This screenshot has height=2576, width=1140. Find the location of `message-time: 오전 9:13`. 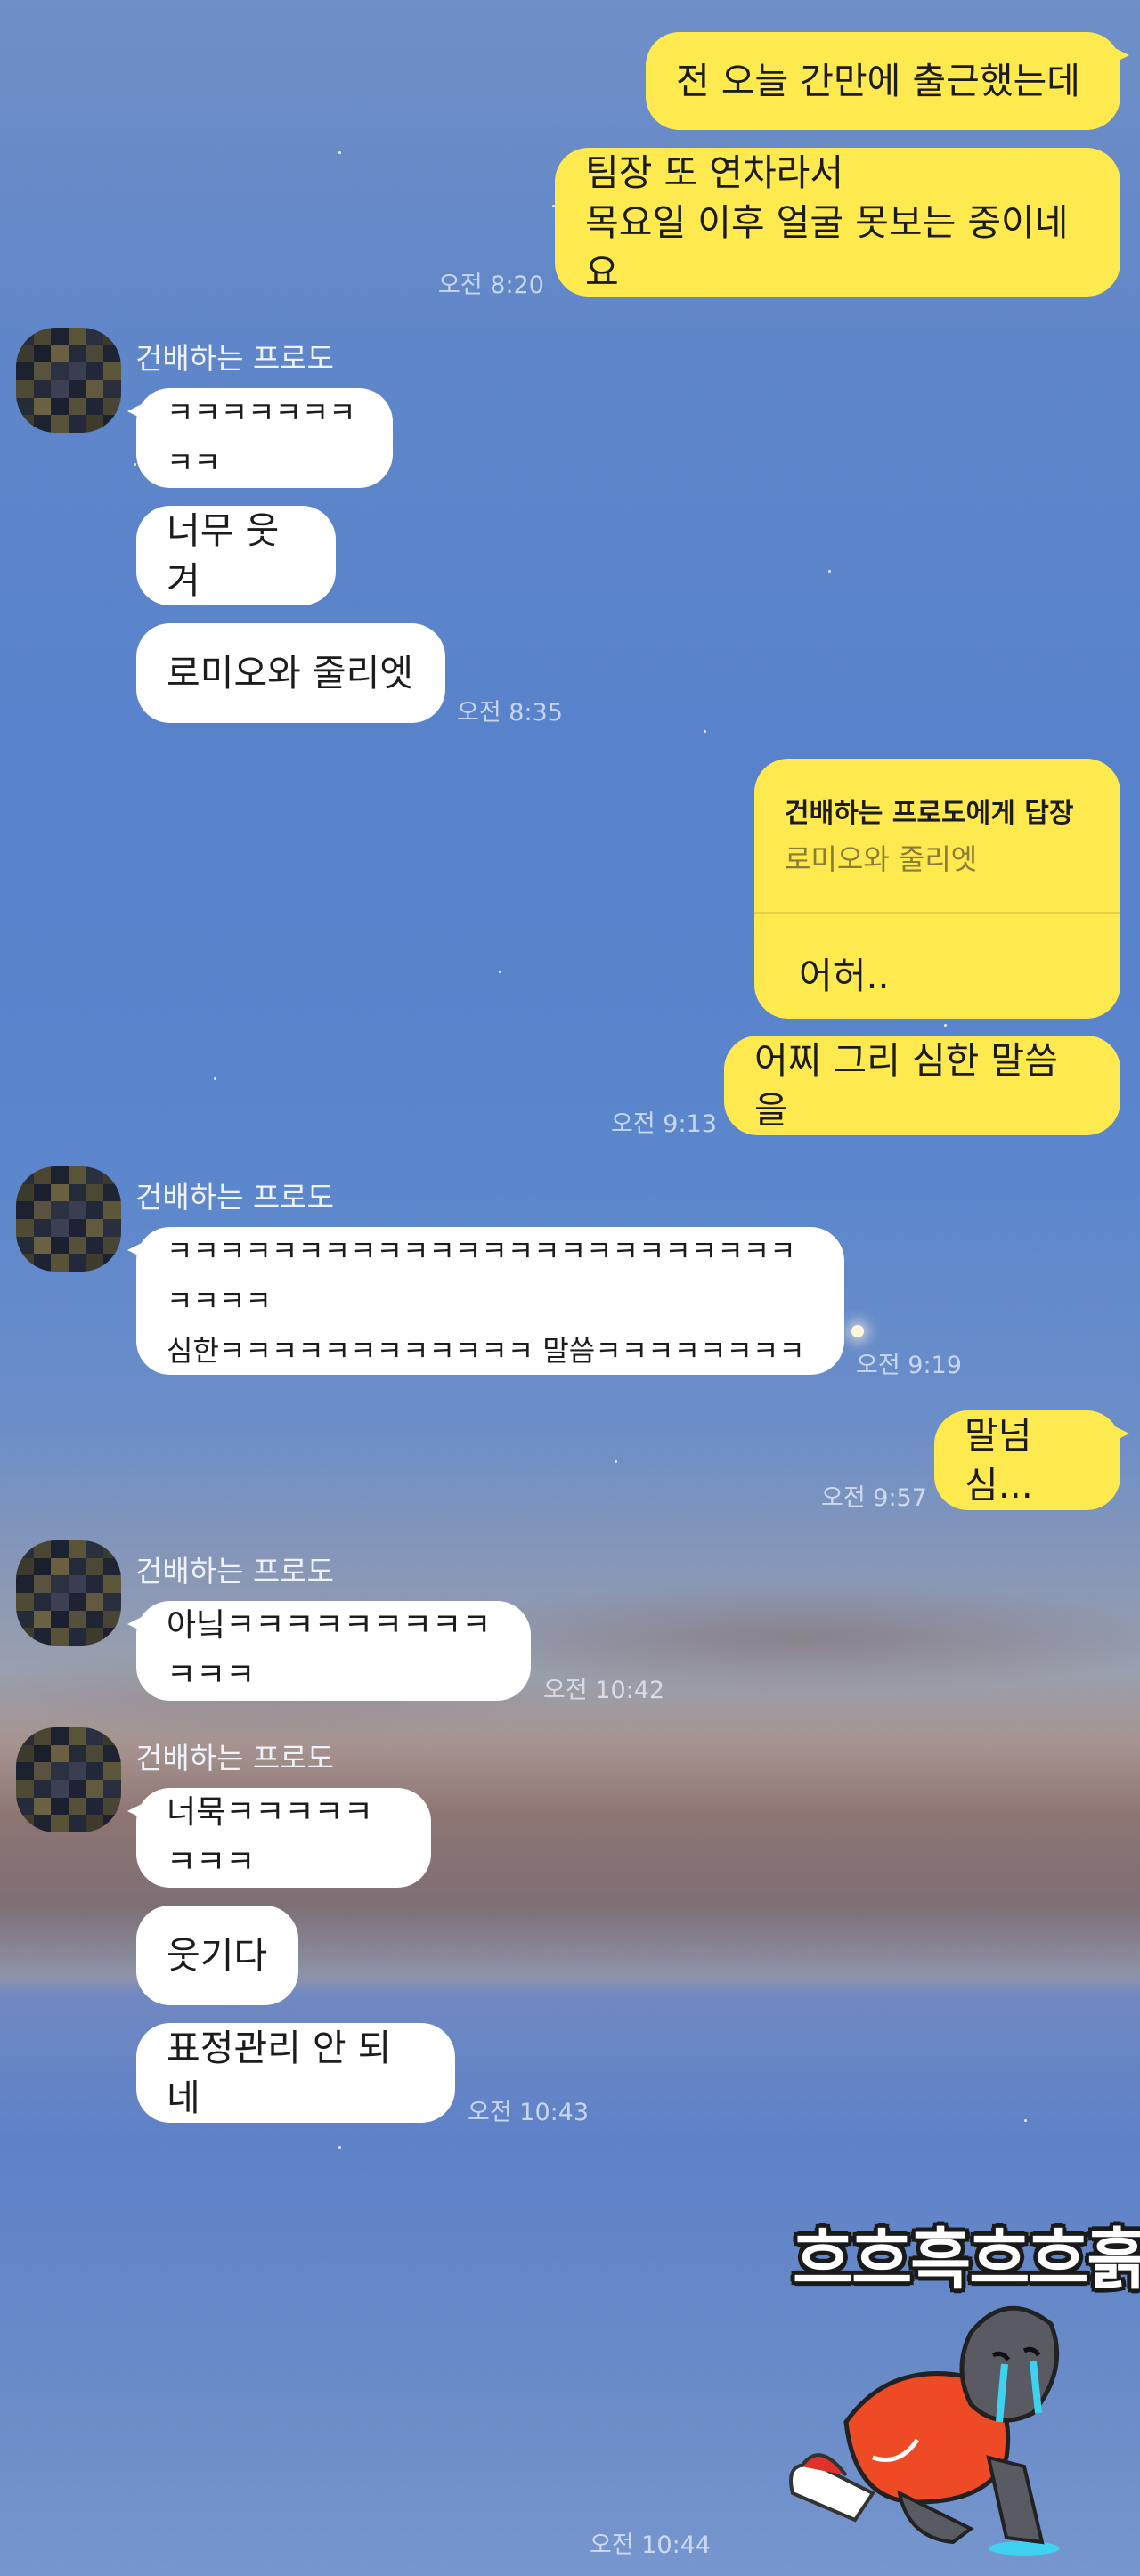

message-time: 오전 9:13 is located at coordinates (664, 1124).